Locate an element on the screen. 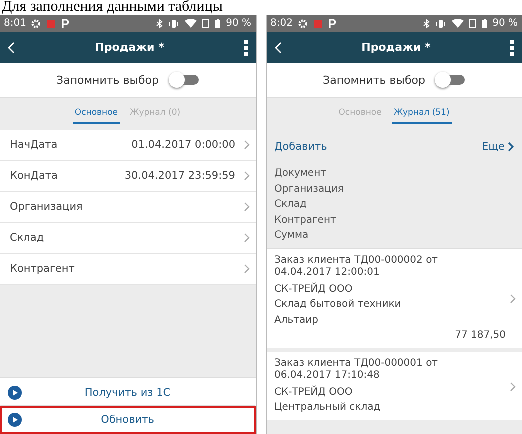 Image resolution: width=522 pixels, height=434 pixels. field-label: НачДата is located at coordinates (34, 145).